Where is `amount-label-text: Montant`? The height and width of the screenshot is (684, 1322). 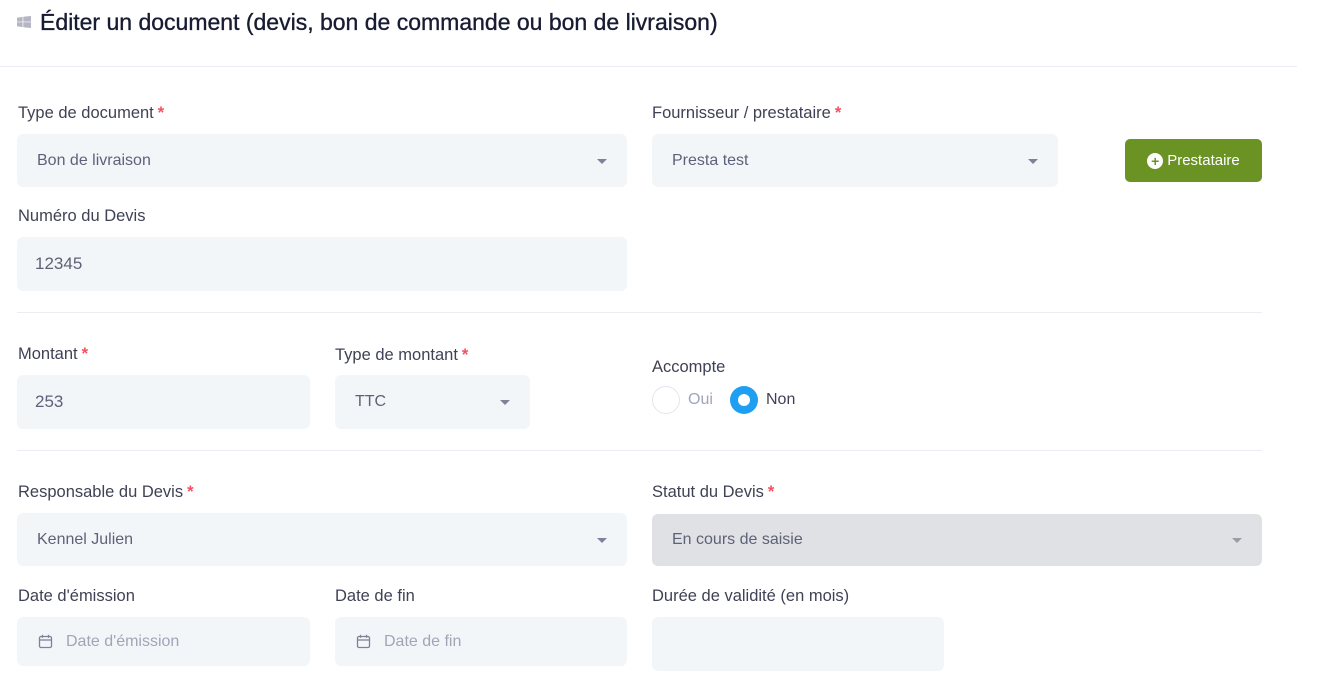
amount-label-text: Montant is located at coordinates (48, 354).